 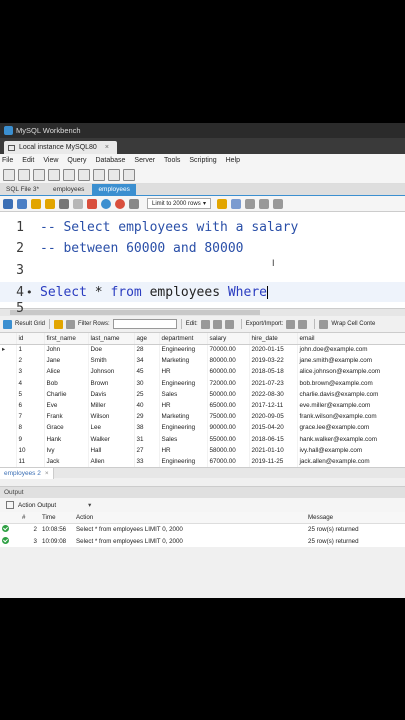 What do you see at coordinates (351, 417) in the screenshot?
I see `cell-email: frank.wilson@example.com` at bounding box center [351, 417].